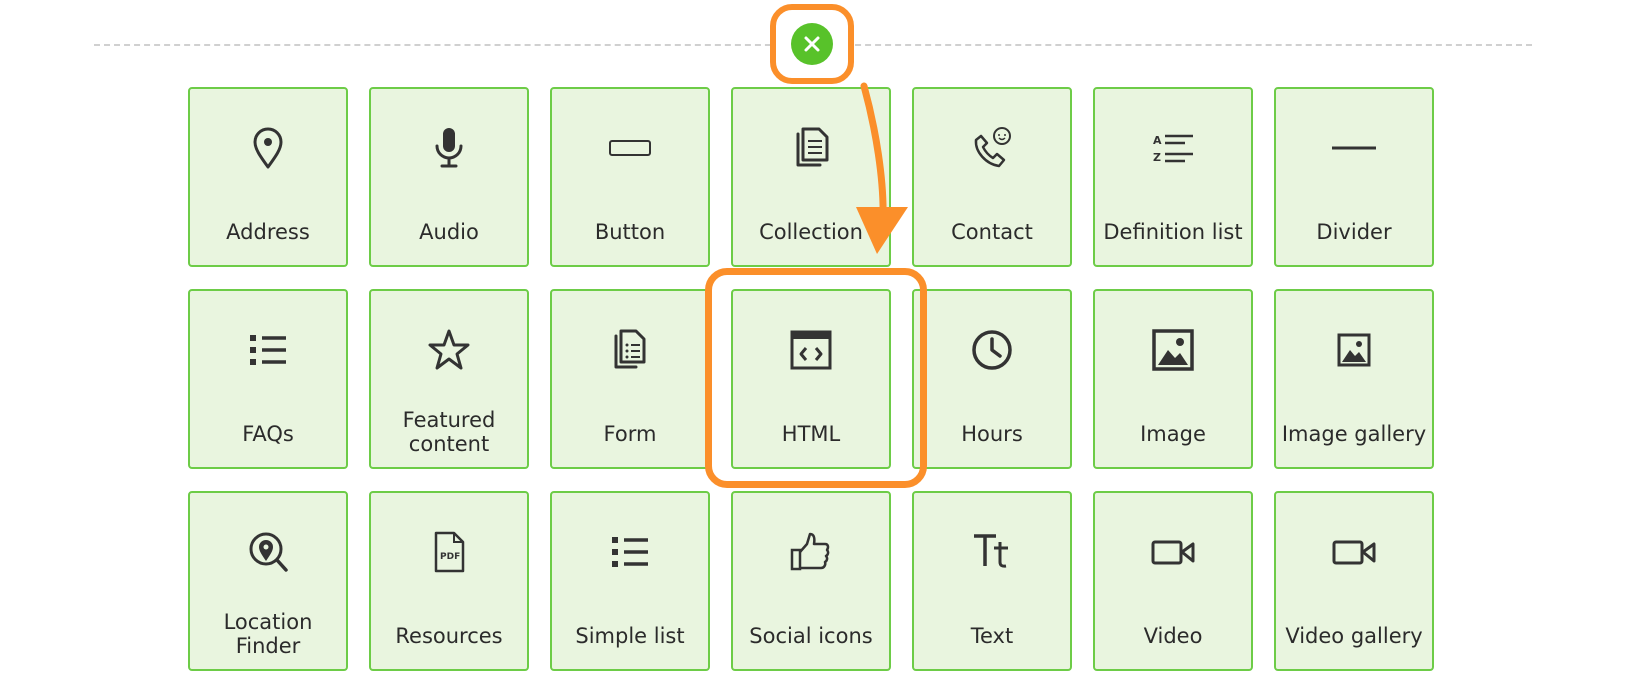  What do you see at coordinates (1354, 636) in the screenshot?
I see `component-tile-label: Video gallery` at bounding box center [1354, 636].